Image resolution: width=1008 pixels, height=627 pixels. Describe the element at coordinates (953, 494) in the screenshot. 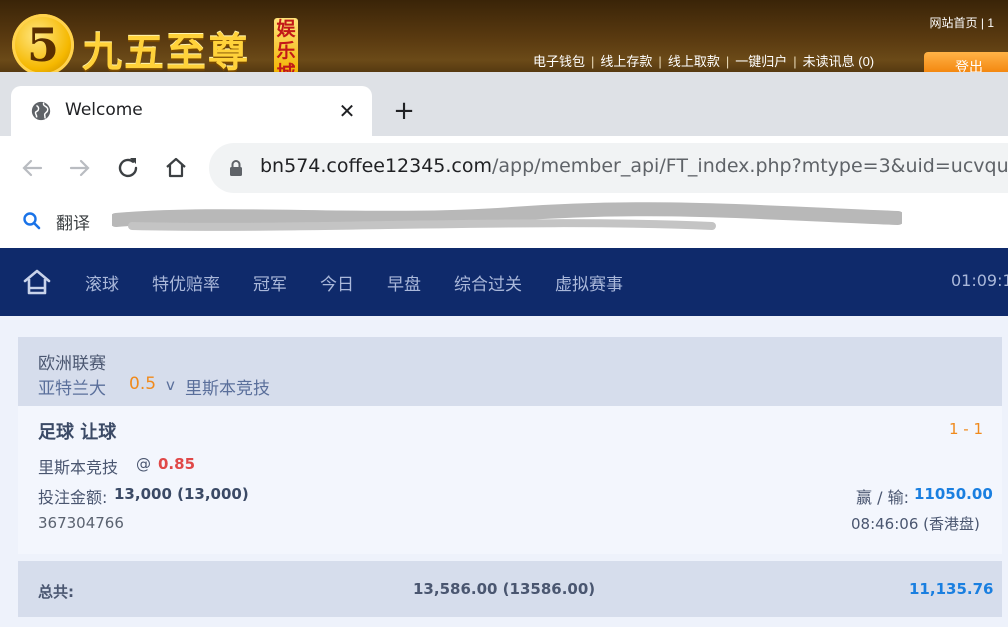

I see `winlose-value: 11050.00` at that location.